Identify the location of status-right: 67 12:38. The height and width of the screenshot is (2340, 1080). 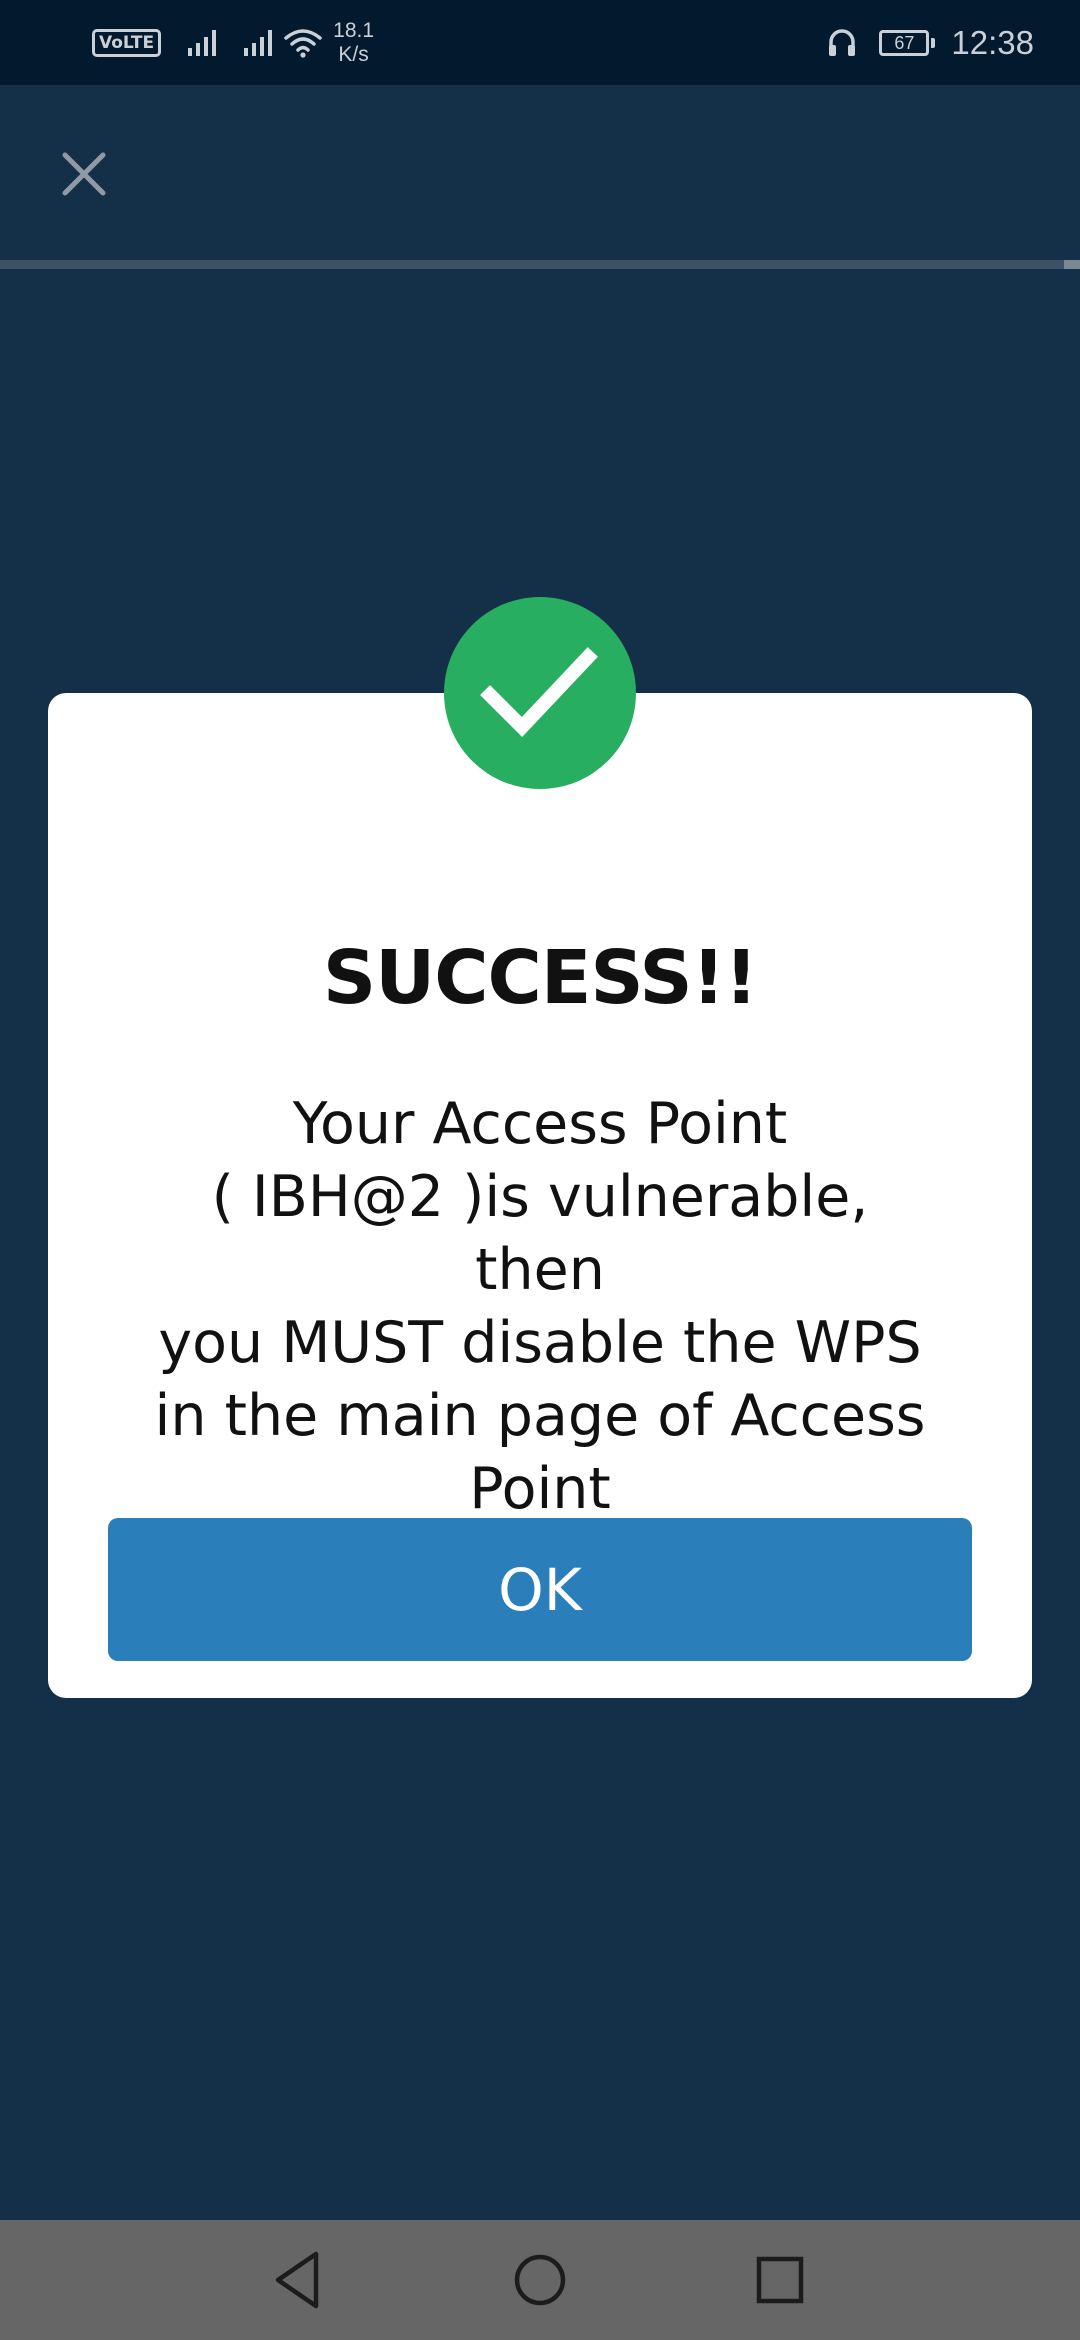
(930, 42).